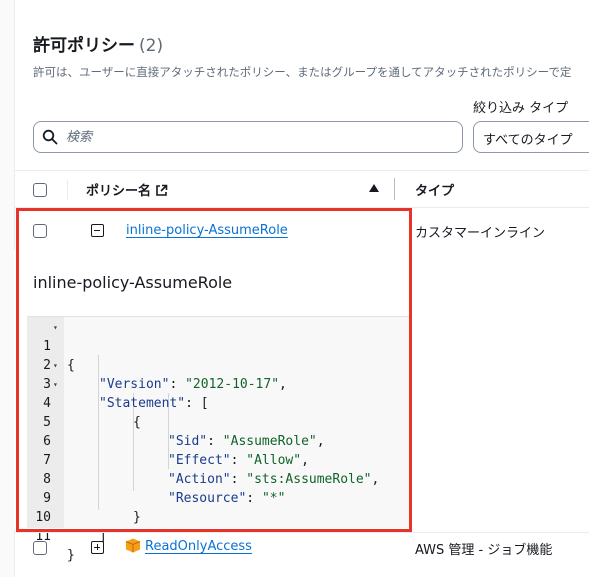 This screenshot has height=577, width=589. I want to click on external-link-icon, so click(162, 190).